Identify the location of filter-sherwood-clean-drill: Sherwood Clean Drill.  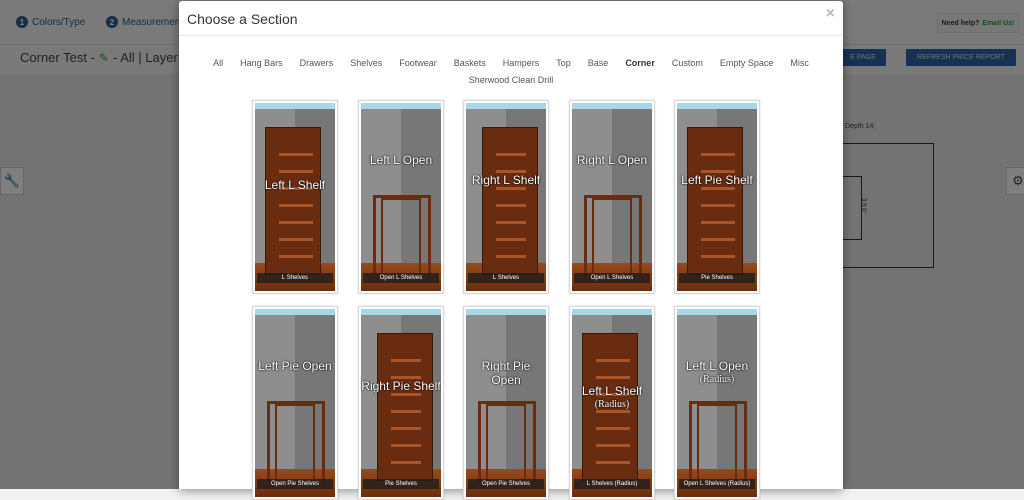
(511, 80).